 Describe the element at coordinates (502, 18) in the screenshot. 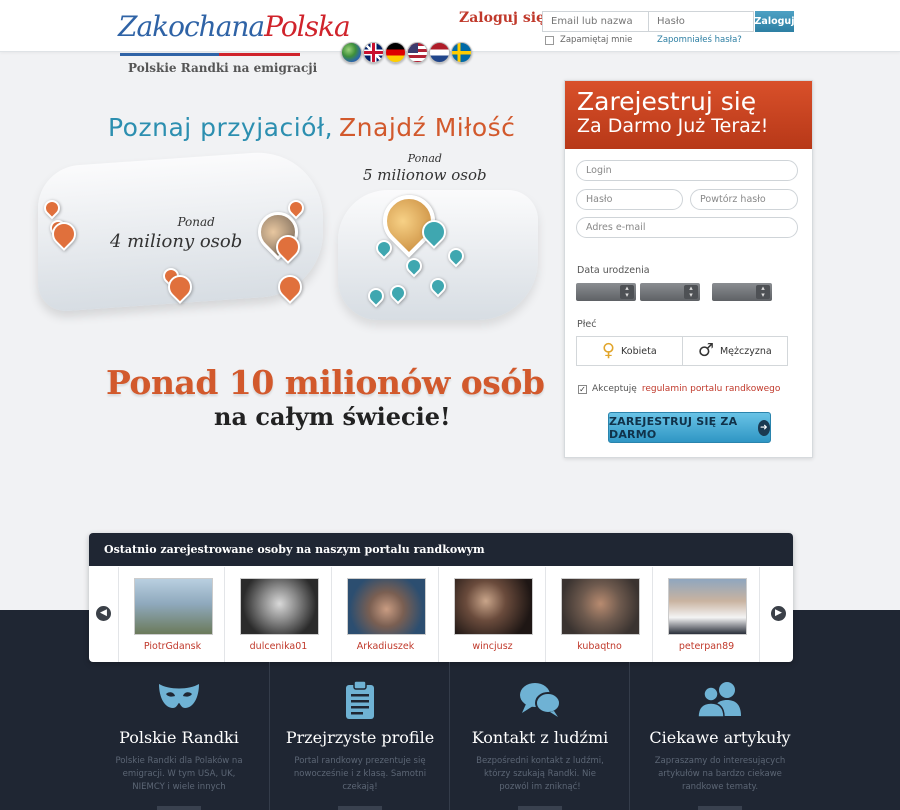

I see `login-title: Zaloguj się` at that location.